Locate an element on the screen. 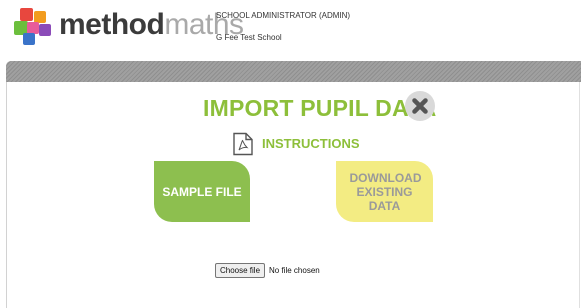  download-existing-data-button: DOWNLOAD EXISTING DATA is located at coordinates (384, 191).